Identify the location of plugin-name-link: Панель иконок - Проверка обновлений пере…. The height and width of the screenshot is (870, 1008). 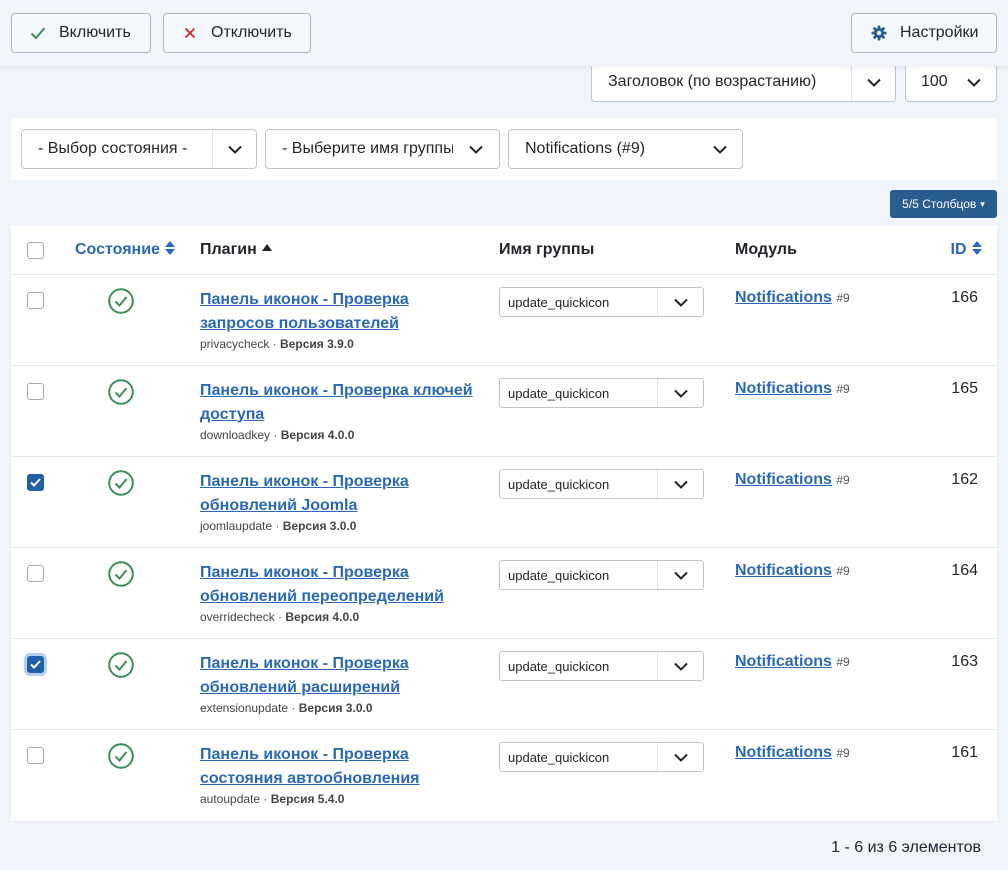
(340, 584).